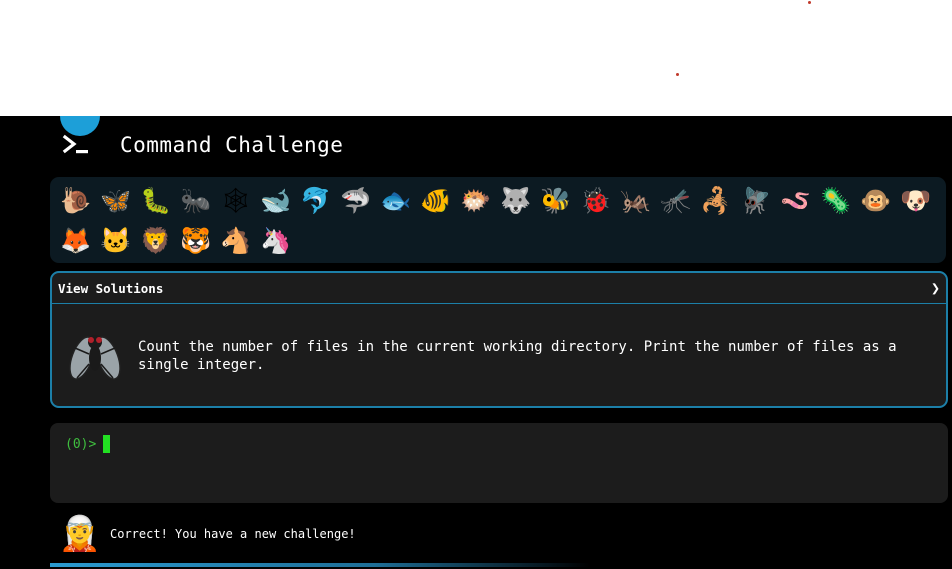 This screenshot has height=569, width=952. Describe the element at coordinates (320, 565) in the screenshot. I see `progress-bar` at that location.